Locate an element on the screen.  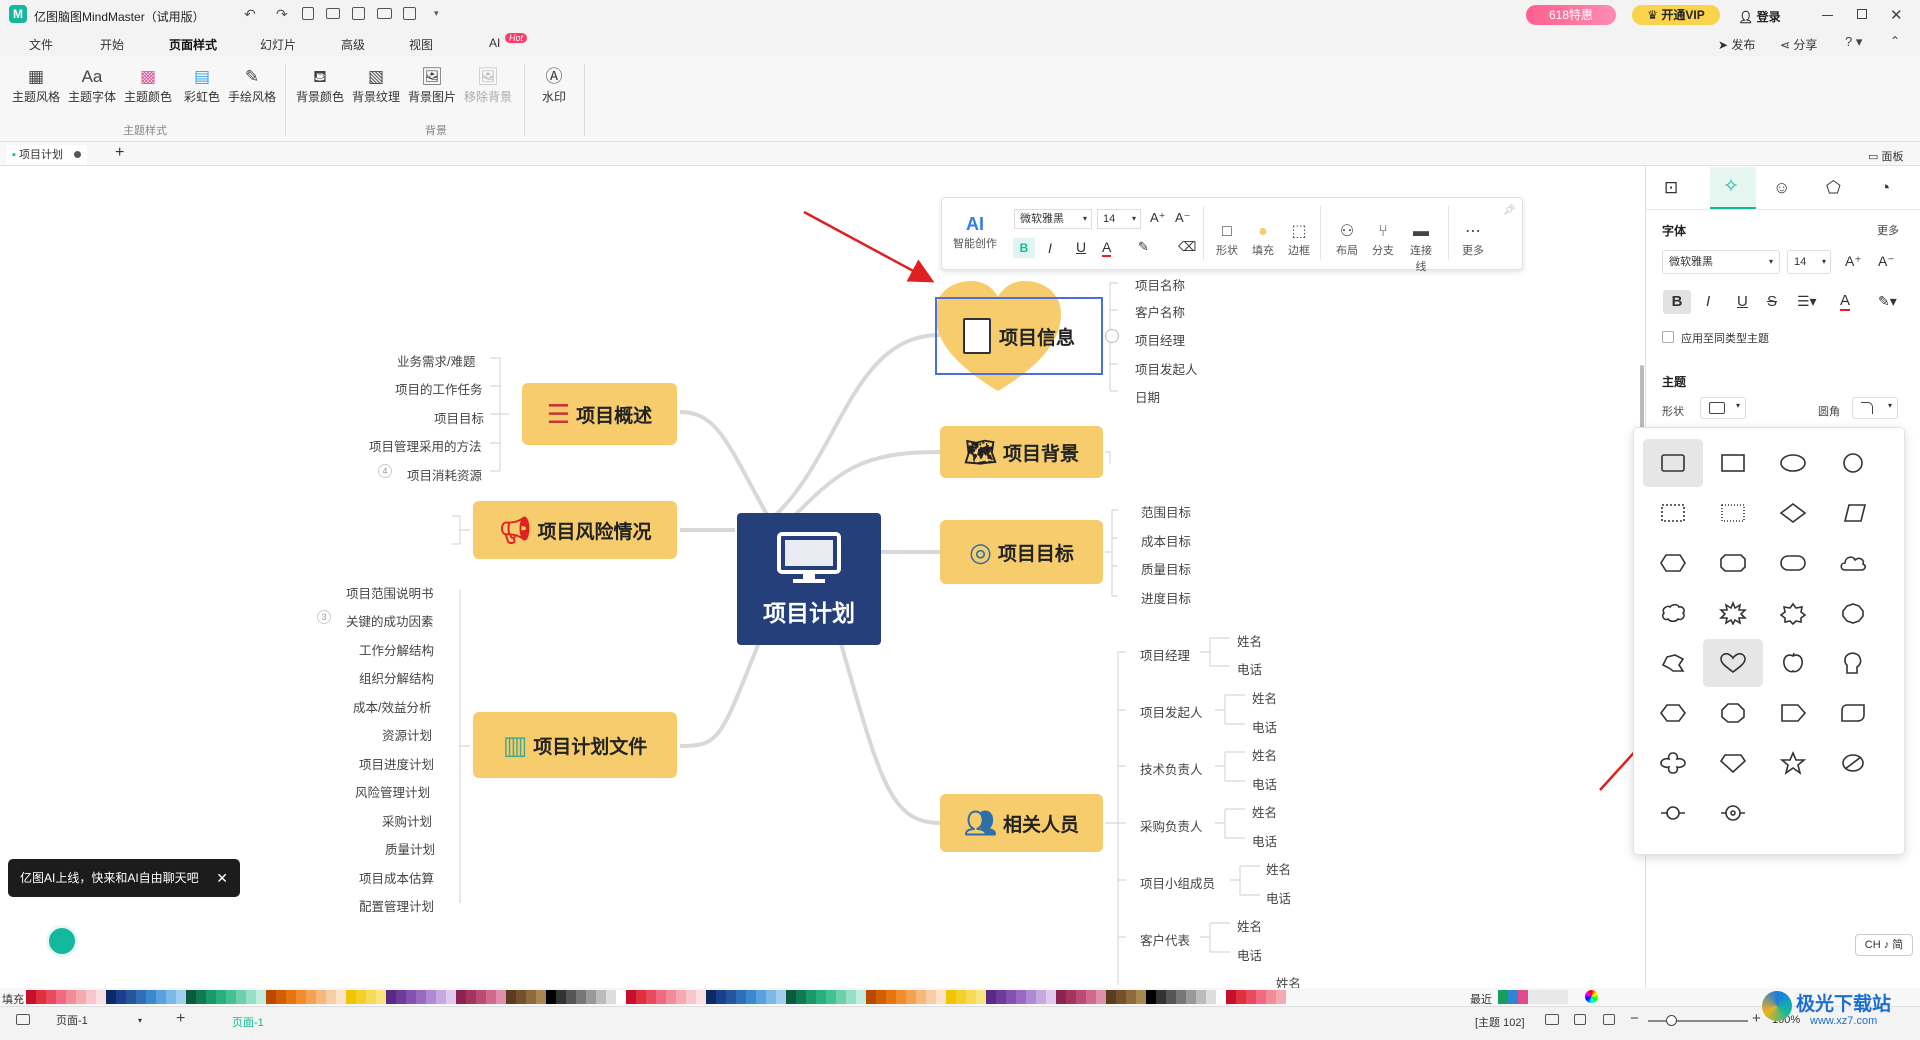
shape-option-capsule is located at coordinates (1793, 563).